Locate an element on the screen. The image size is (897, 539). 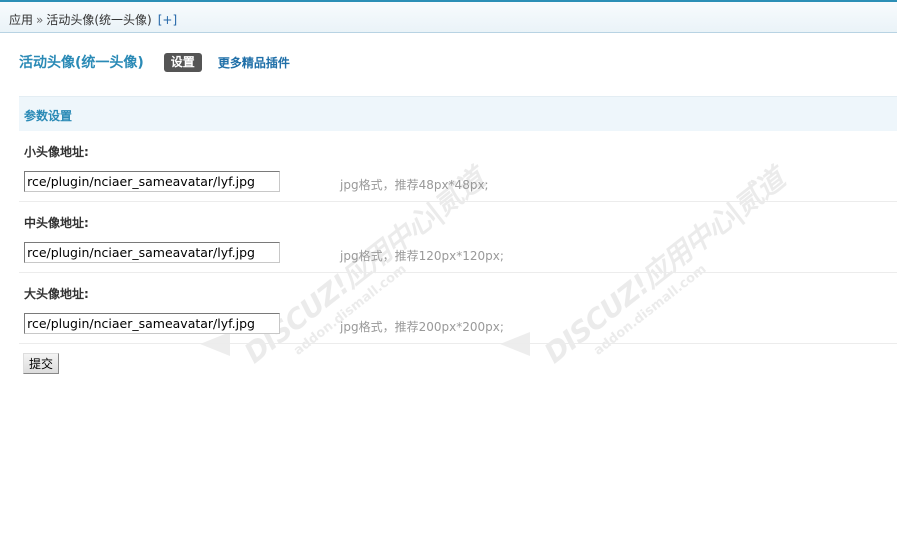
small-avatar-label: 小头像地址: is located at coordinates (56, 152).